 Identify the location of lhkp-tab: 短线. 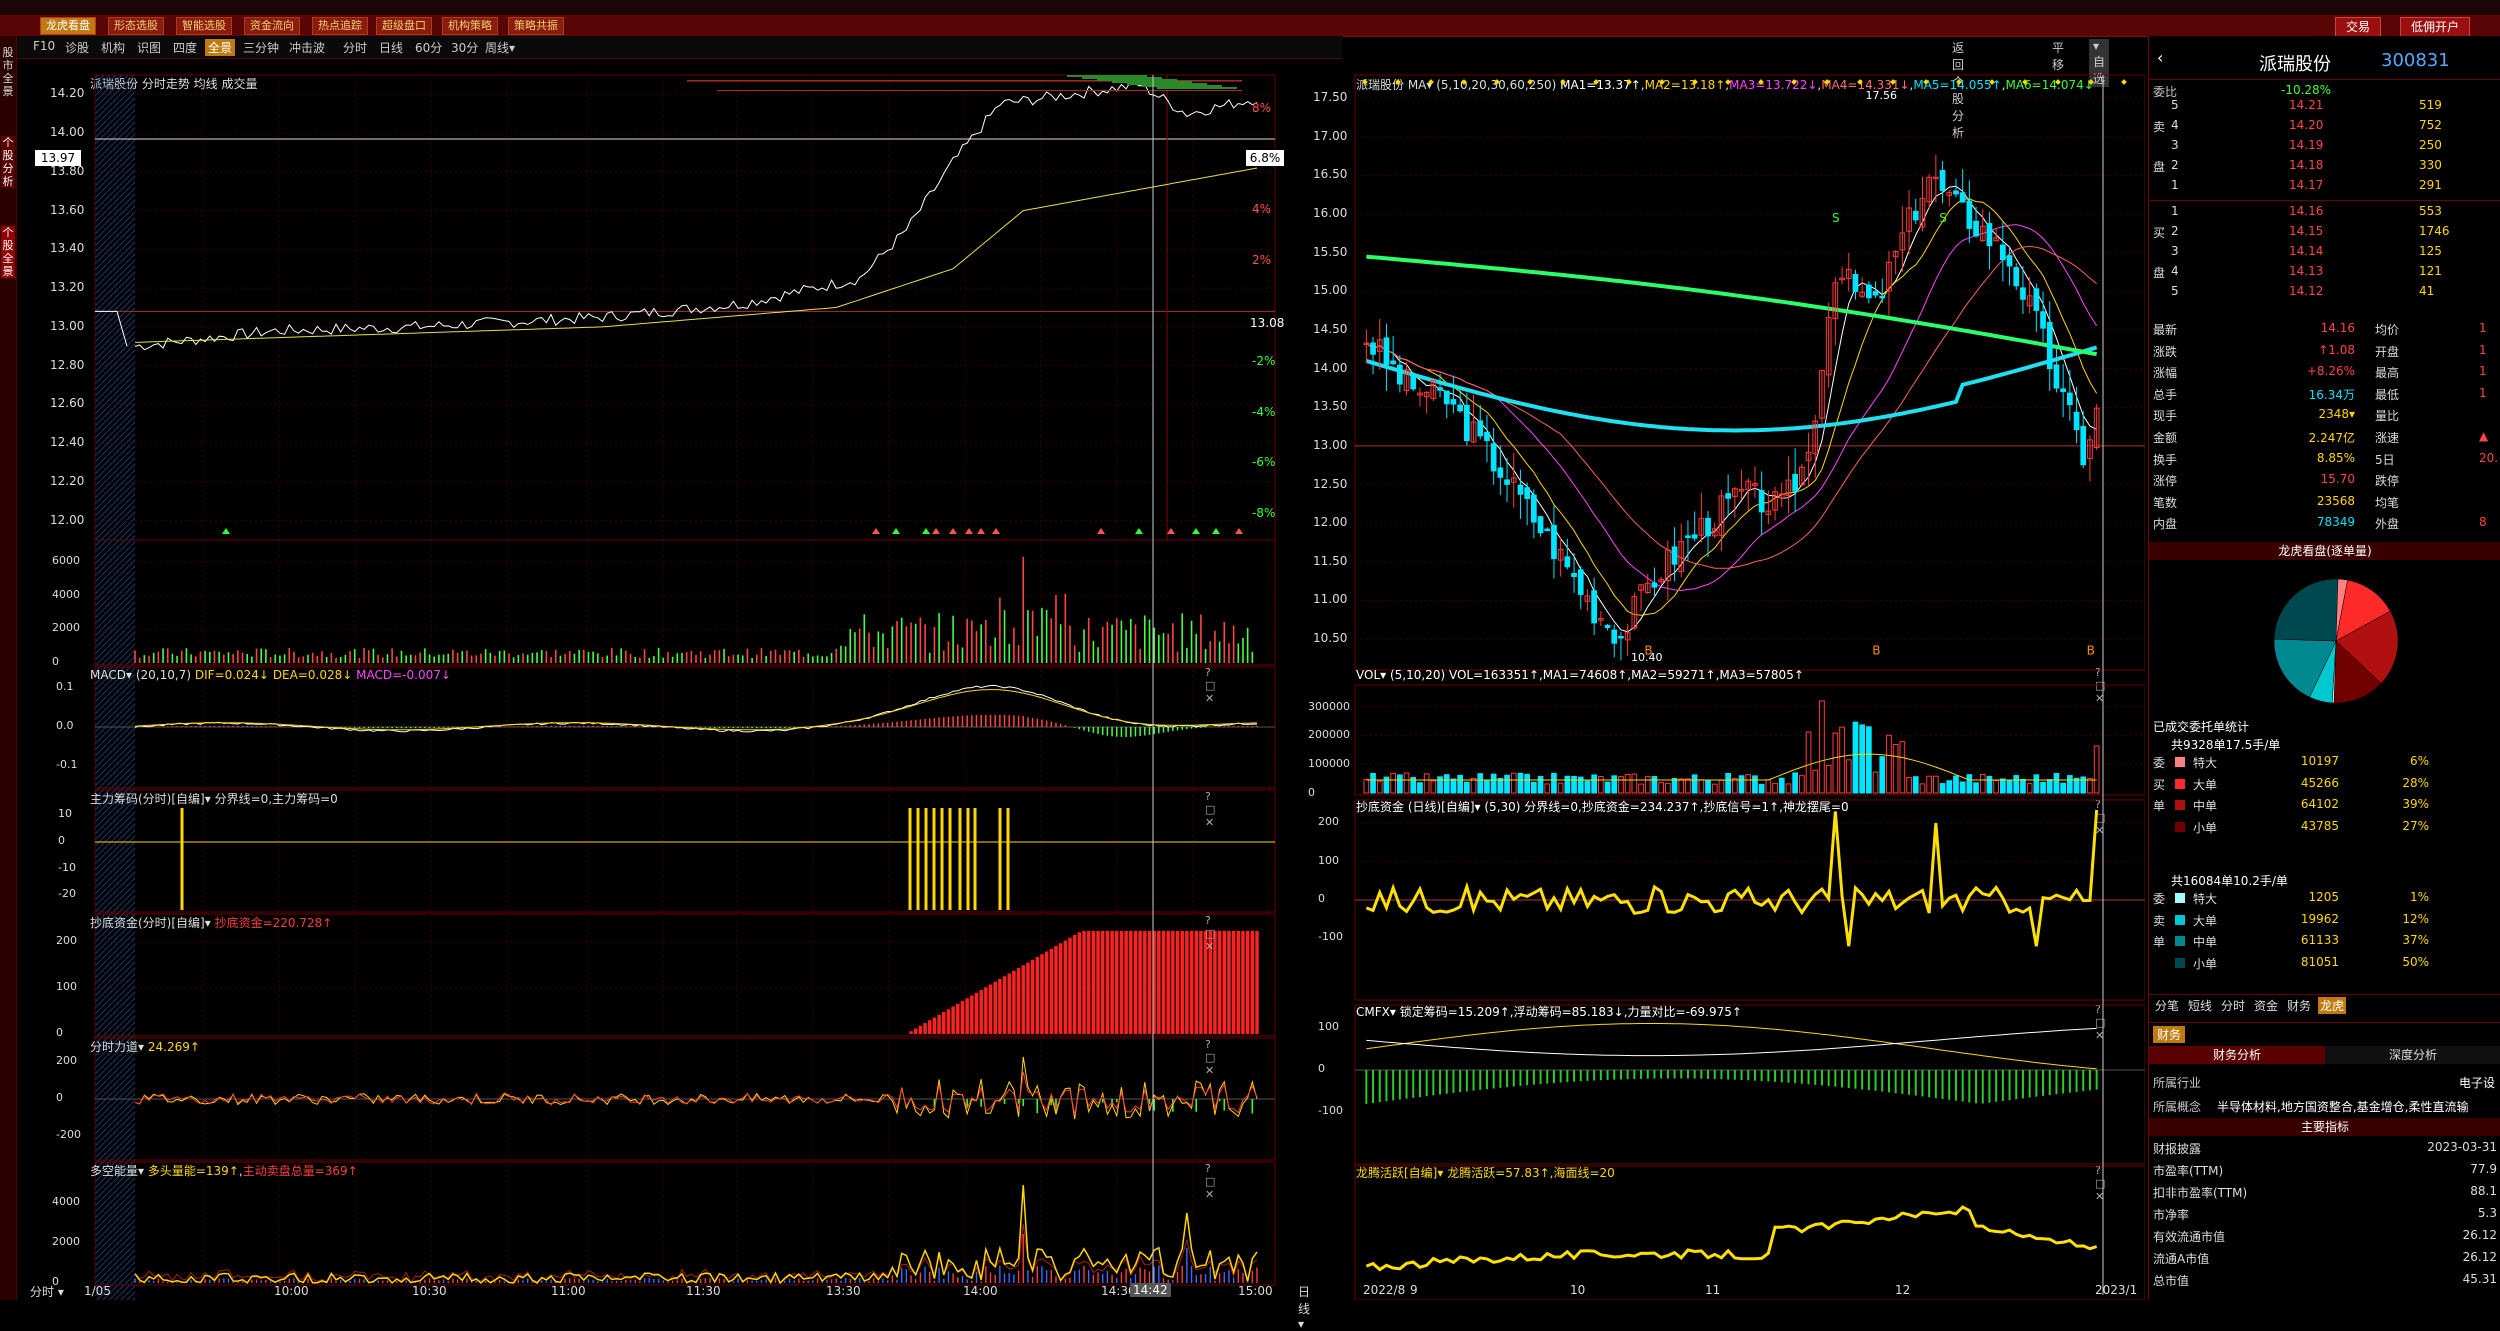
(2200, 1005).